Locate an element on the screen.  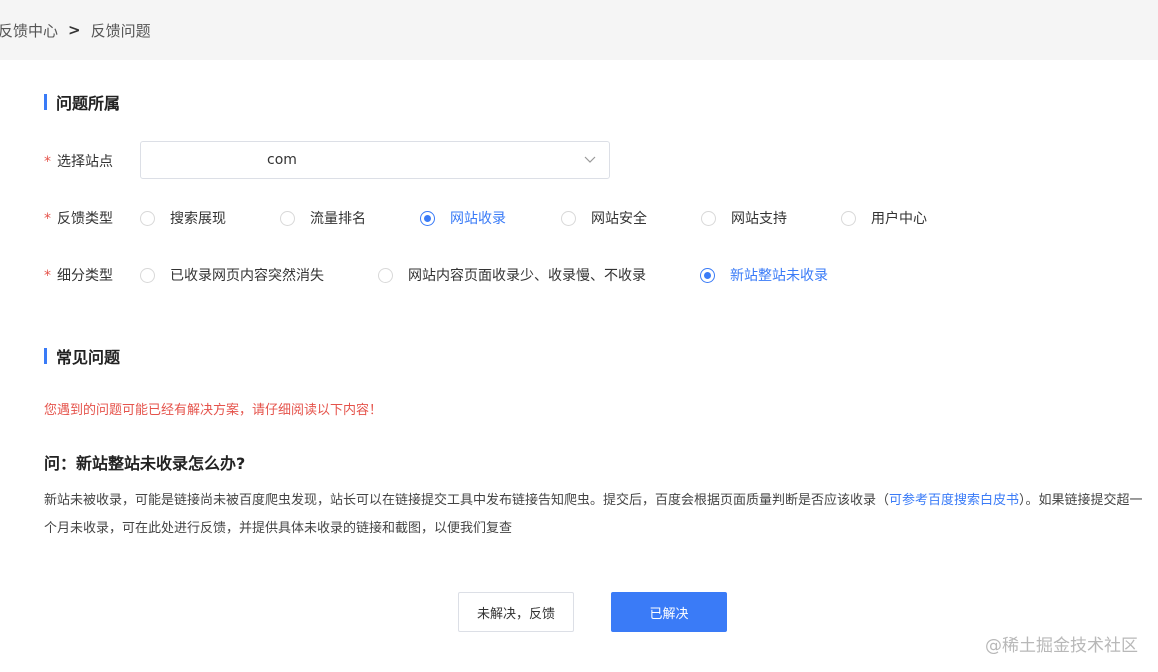
whitepaper-link: 可参考百度搜索白皮书 is located at coordinates (954, 500).